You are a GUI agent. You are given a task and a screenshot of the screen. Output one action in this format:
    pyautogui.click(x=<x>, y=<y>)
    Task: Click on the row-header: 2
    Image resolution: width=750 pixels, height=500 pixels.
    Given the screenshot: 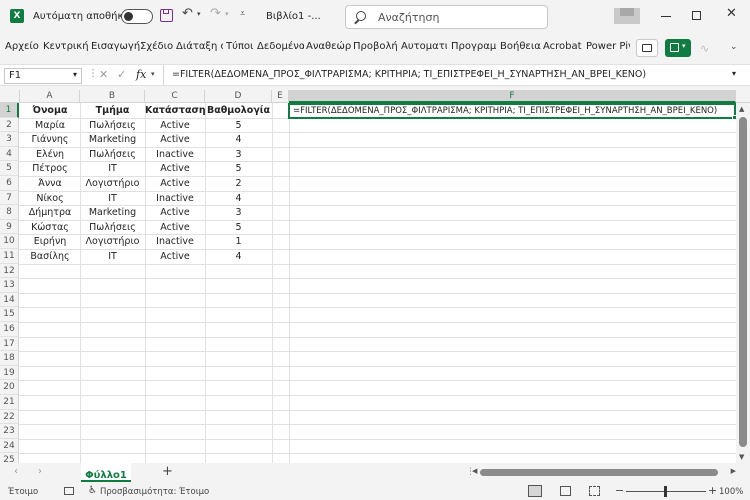 What is the action you would take?
    pyautogui.click(x=9, y=125)
    